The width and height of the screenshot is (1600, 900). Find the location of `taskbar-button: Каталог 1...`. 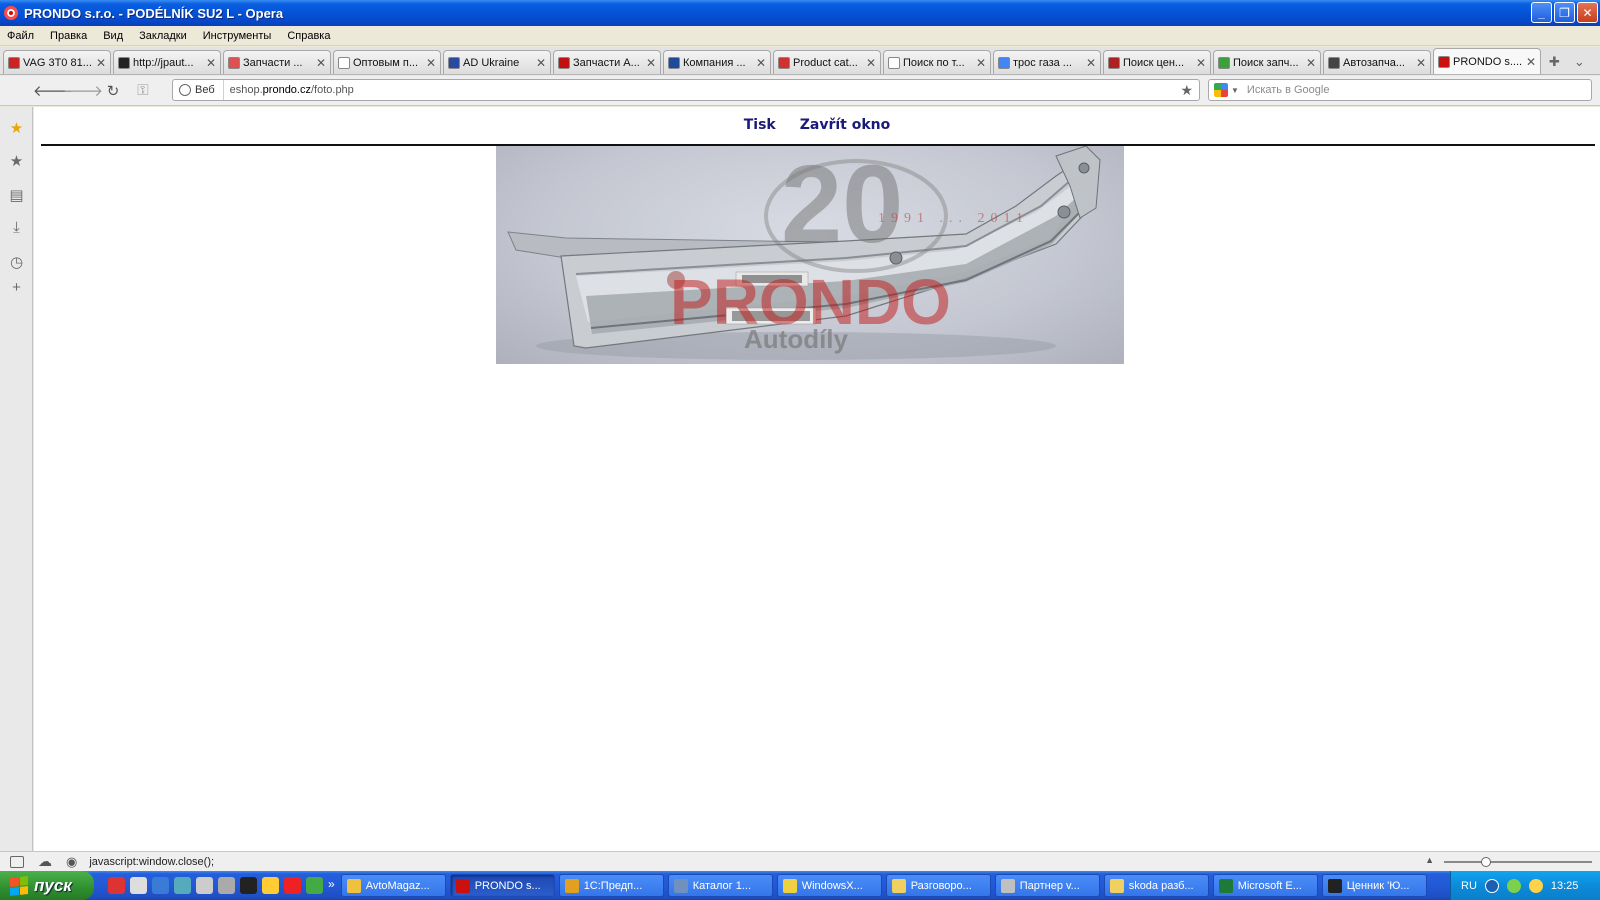

taskbar-button: Каталог 1... is located at coordinates (720, 885).